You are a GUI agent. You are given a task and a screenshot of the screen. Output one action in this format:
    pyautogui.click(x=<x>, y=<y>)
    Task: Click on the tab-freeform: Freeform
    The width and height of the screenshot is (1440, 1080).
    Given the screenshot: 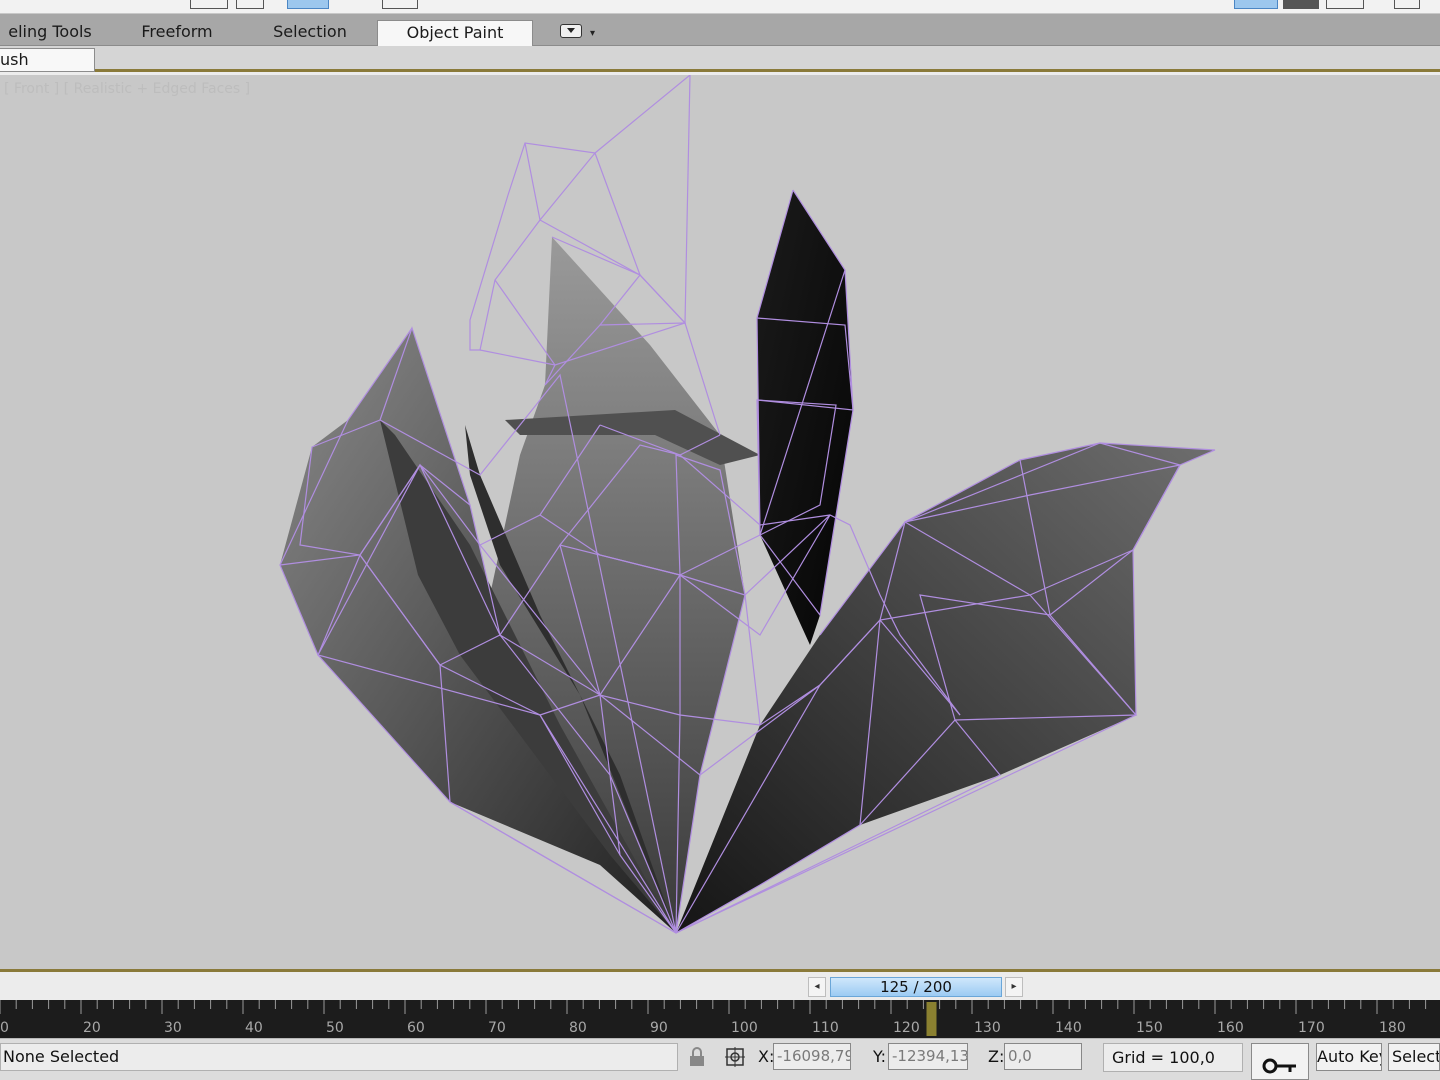 What is the action you would take?
    pyautogui.click(x=177, y=33)
    